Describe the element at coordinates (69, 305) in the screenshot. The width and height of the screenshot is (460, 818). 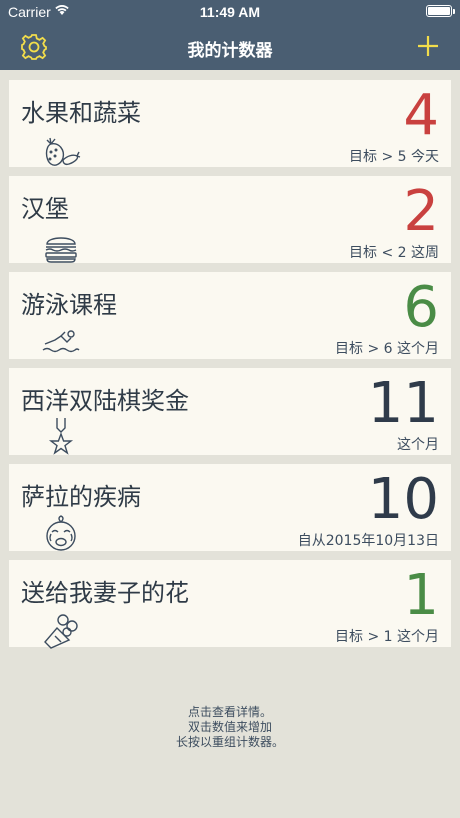
I see `counter-name: 游泳课程` at that location.